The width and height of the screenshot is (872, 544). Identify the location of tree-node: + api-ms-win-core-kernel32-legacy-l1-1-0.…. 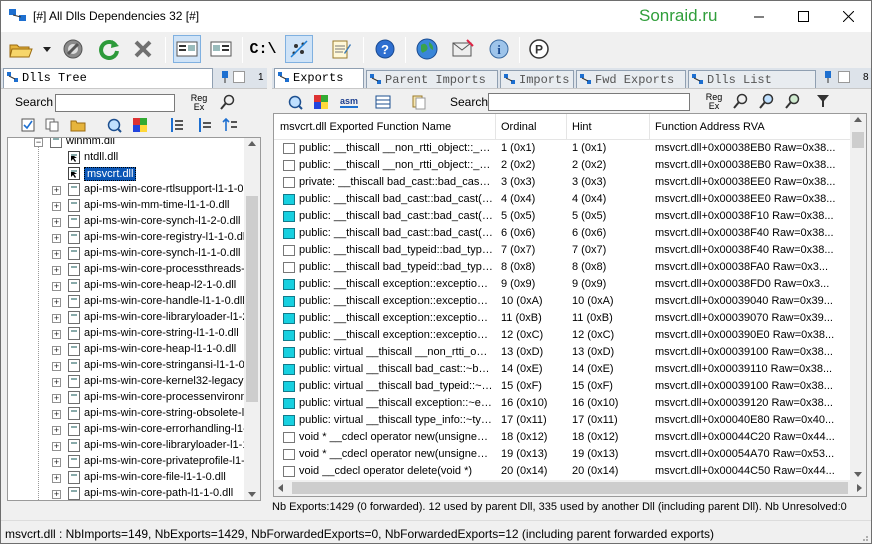
(134, 382).